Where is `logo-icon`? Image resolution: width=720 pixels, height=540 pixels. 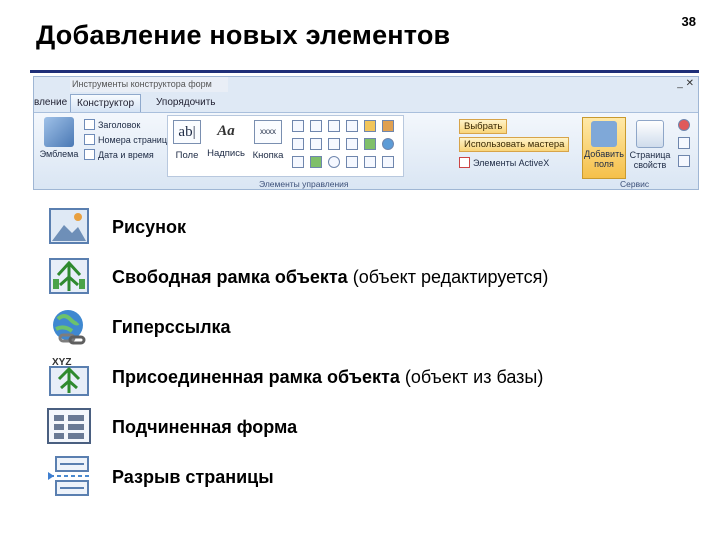
logo-icon is located at coordinates (59, 132).